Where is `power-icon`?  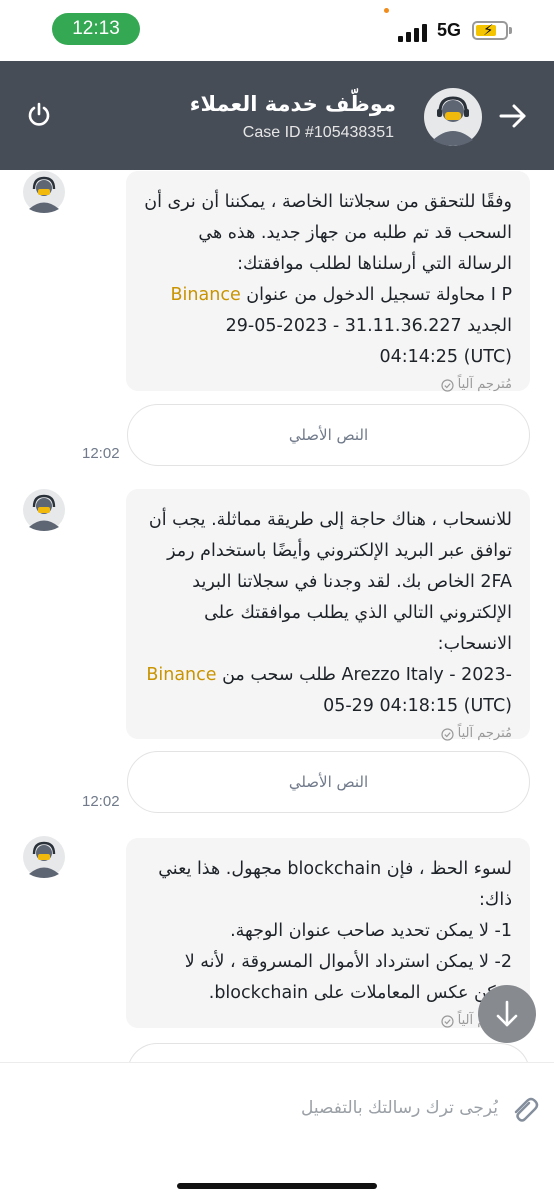
power-icon is located at coordinates (39, 115).